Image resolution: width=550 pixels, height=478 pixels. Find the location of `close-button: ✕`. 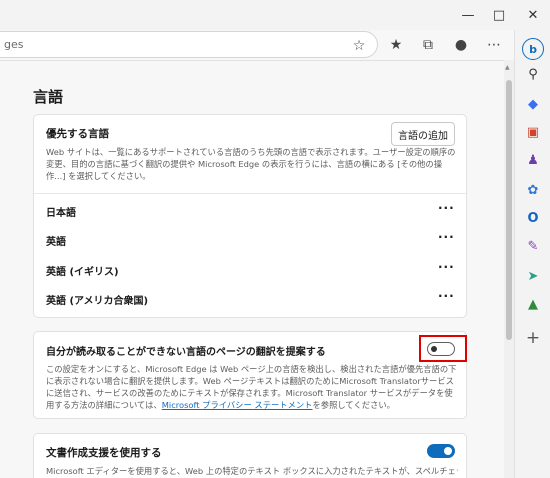

close-button: ✕ is located at coordinates (533, 15).